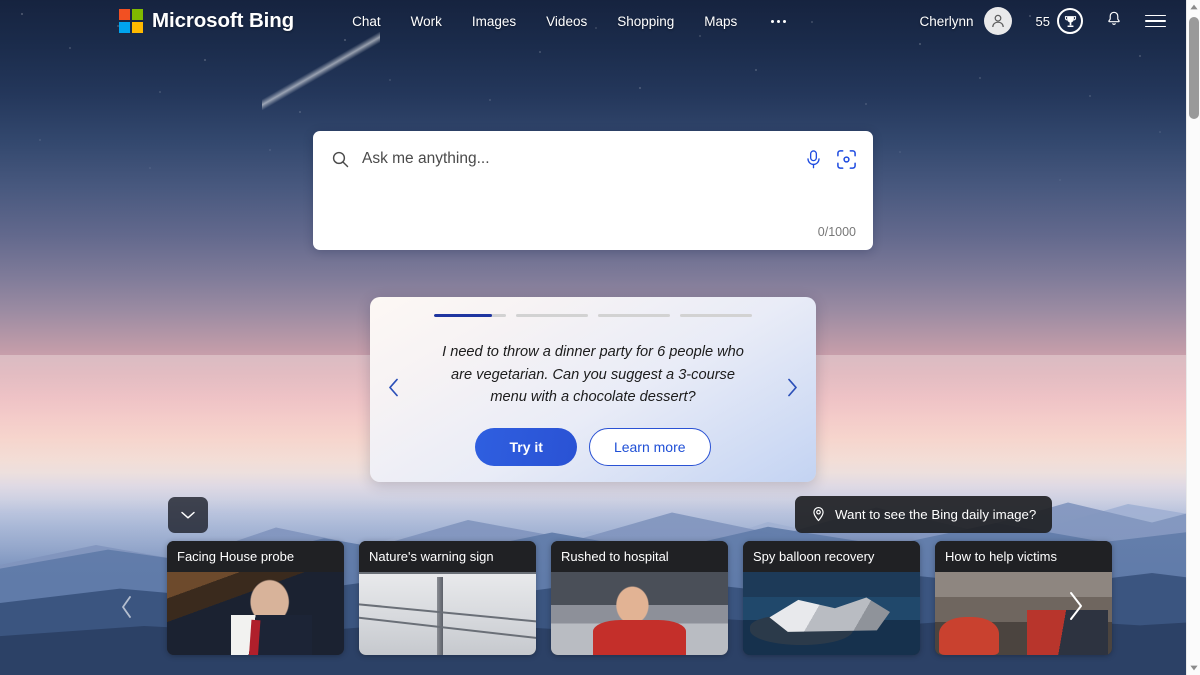 The image size is (1200, 675). I want to click on character-counter: 0/1000, so click(836, 232).